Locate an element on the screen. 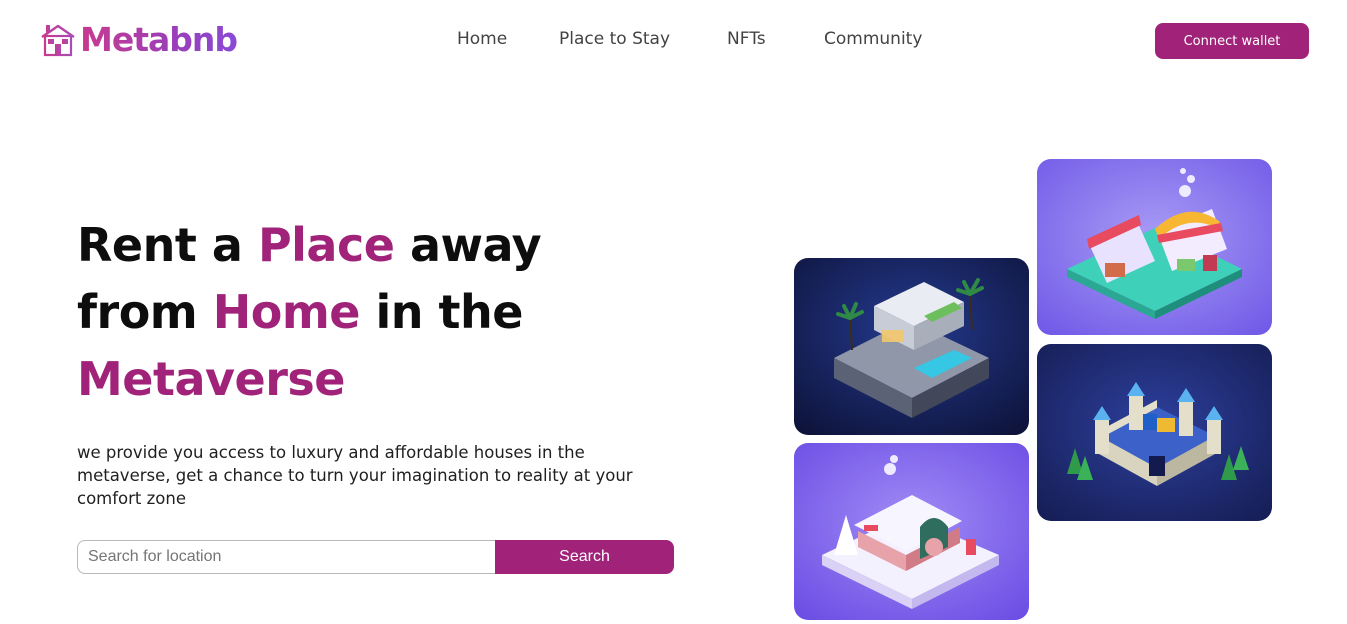  nav-link-home: Home is located at coordinates (482, 39).